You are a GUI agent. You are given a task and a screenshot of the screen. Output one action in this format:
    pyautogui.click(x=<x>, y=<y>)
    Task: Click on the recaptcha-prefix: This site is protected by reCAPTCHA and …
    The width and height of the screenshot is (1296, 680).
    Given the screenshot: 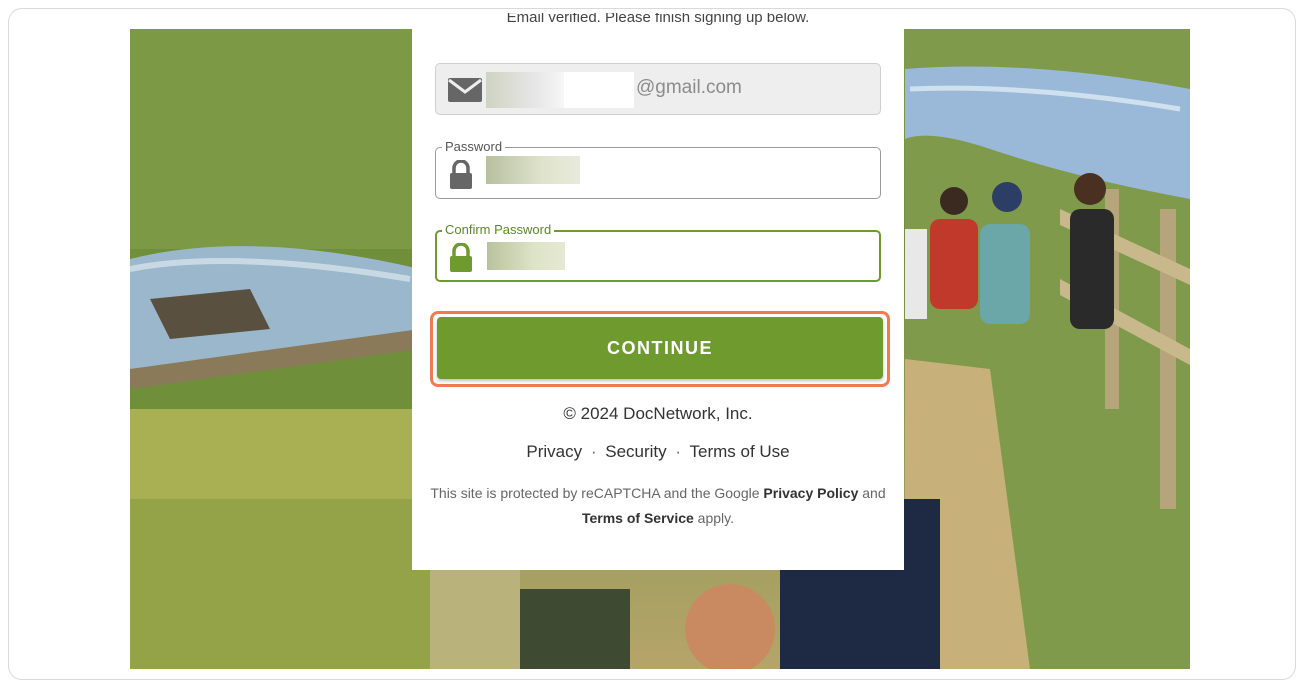 What is the action you would take?
    pyautogui.click(x=595, y=493)
    